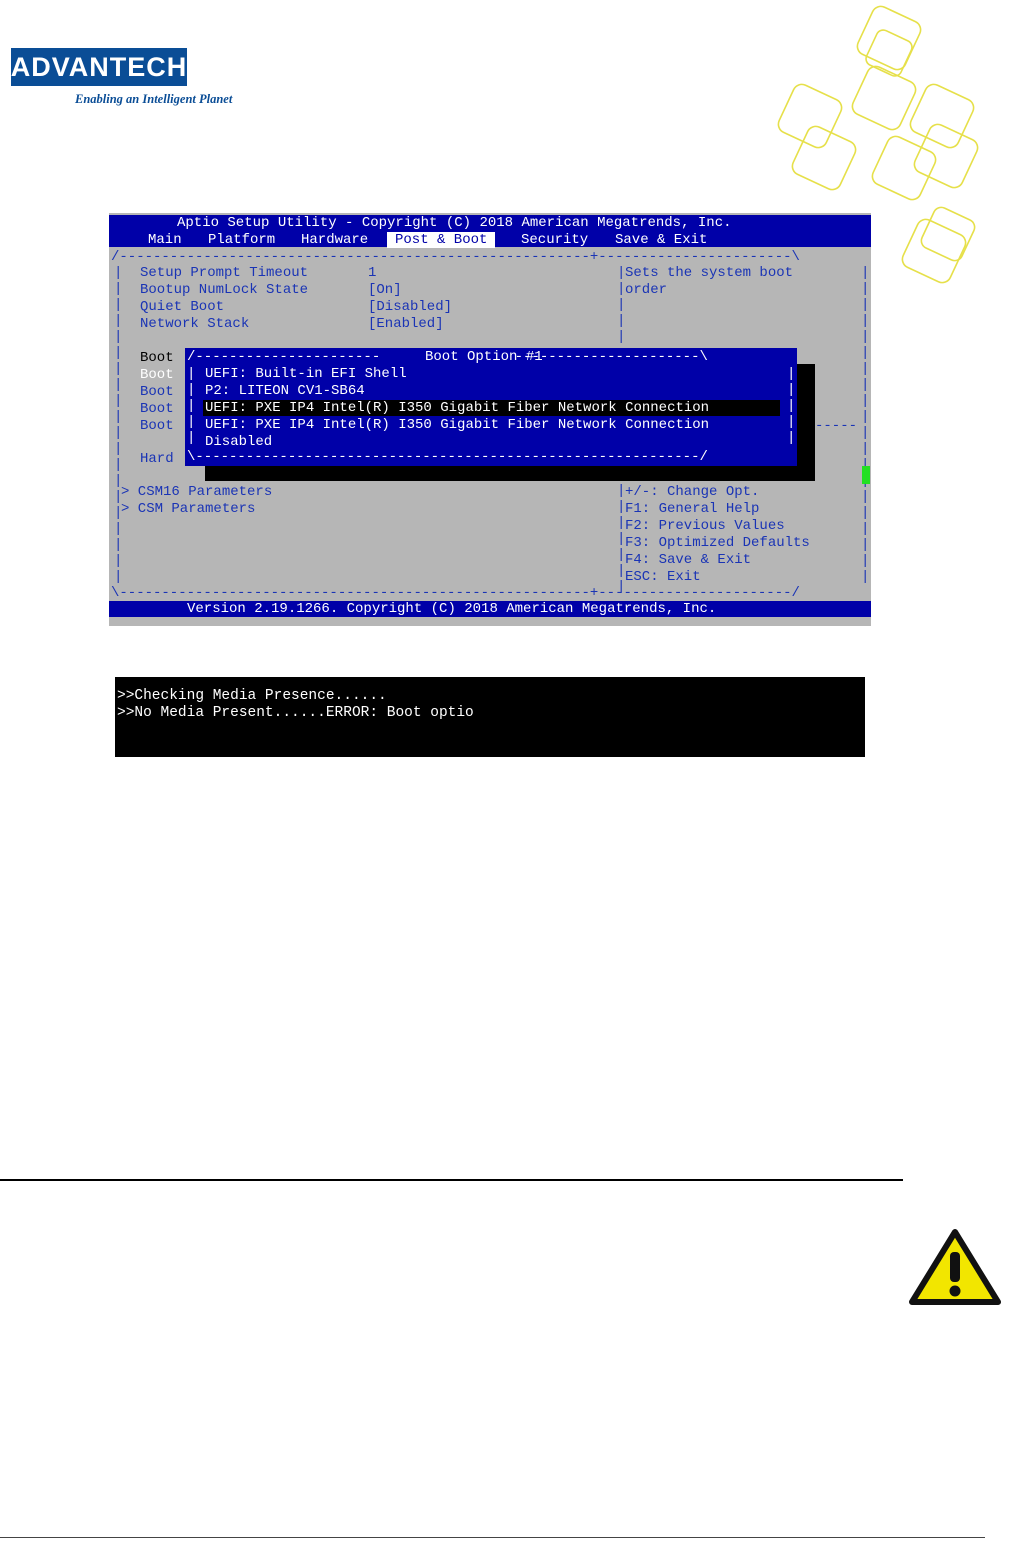 This screenshot has height=1541, width=1012. Describe the element at coordinates (705, 526) in the screenshot. I see `key-hint: F2: Previous Values` at that location.